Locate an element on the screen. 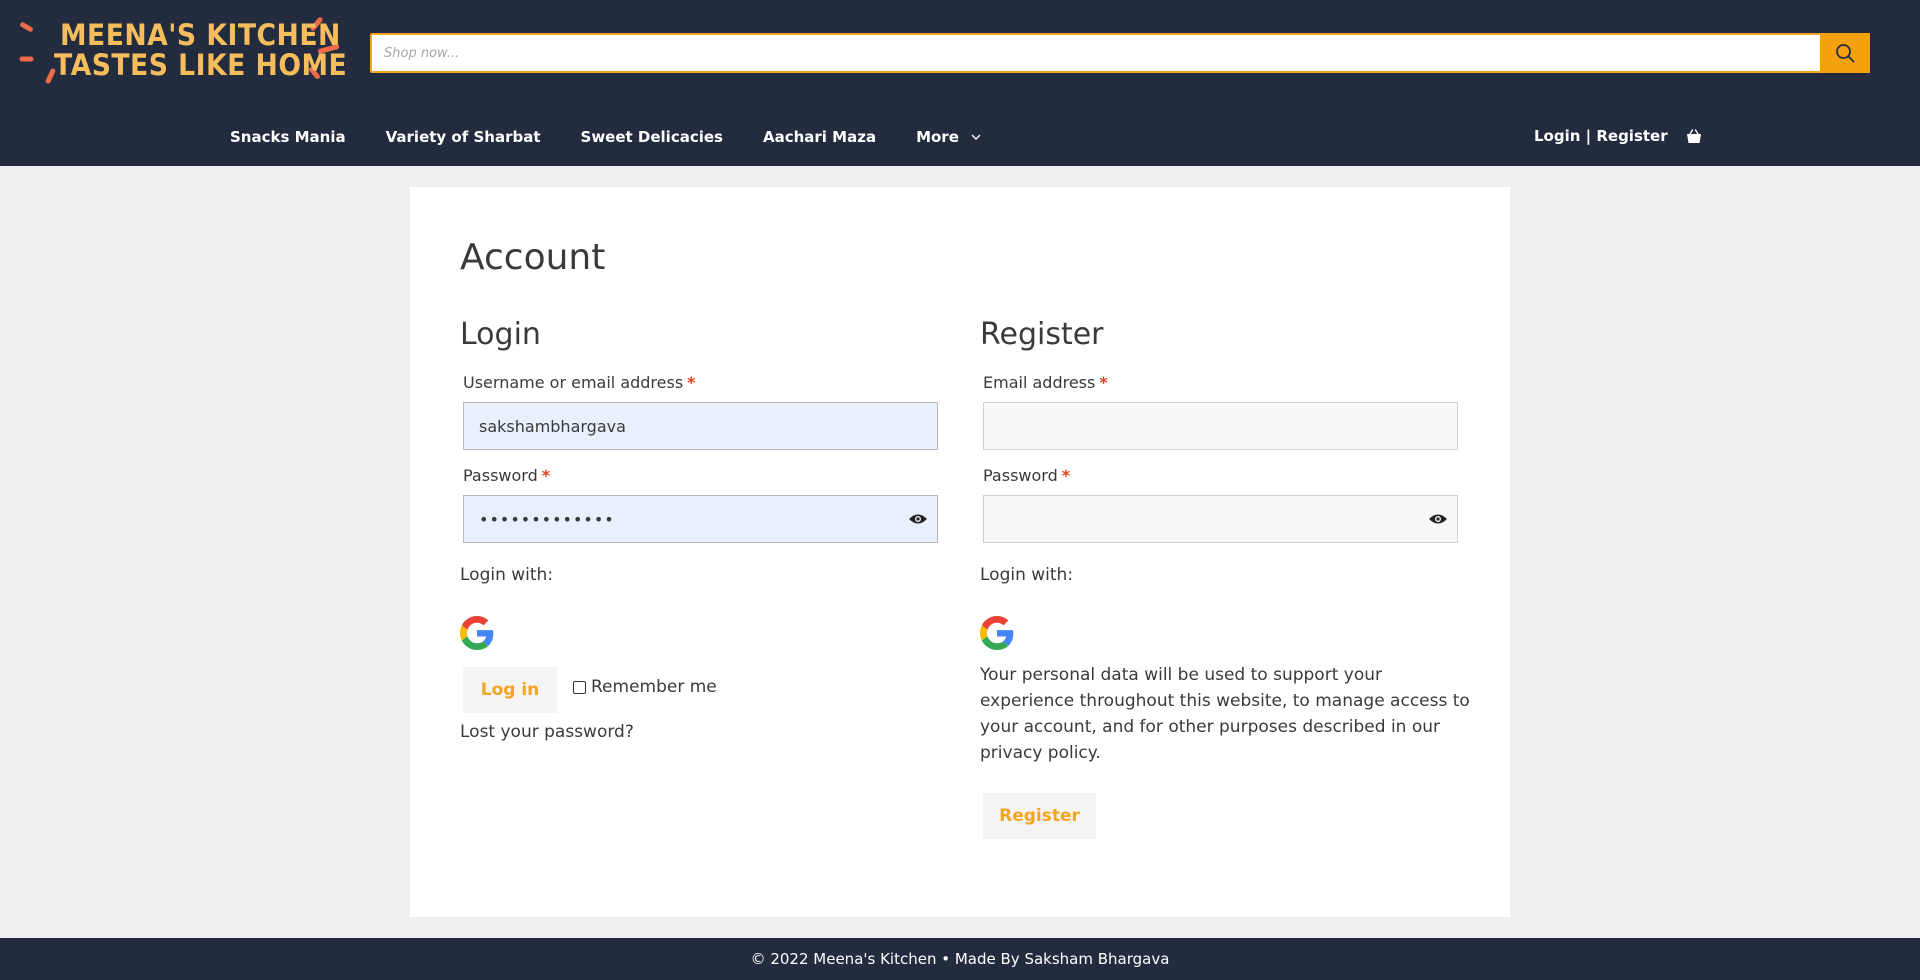  remember-me-label: Remember me is located at coordinates (654, 687).